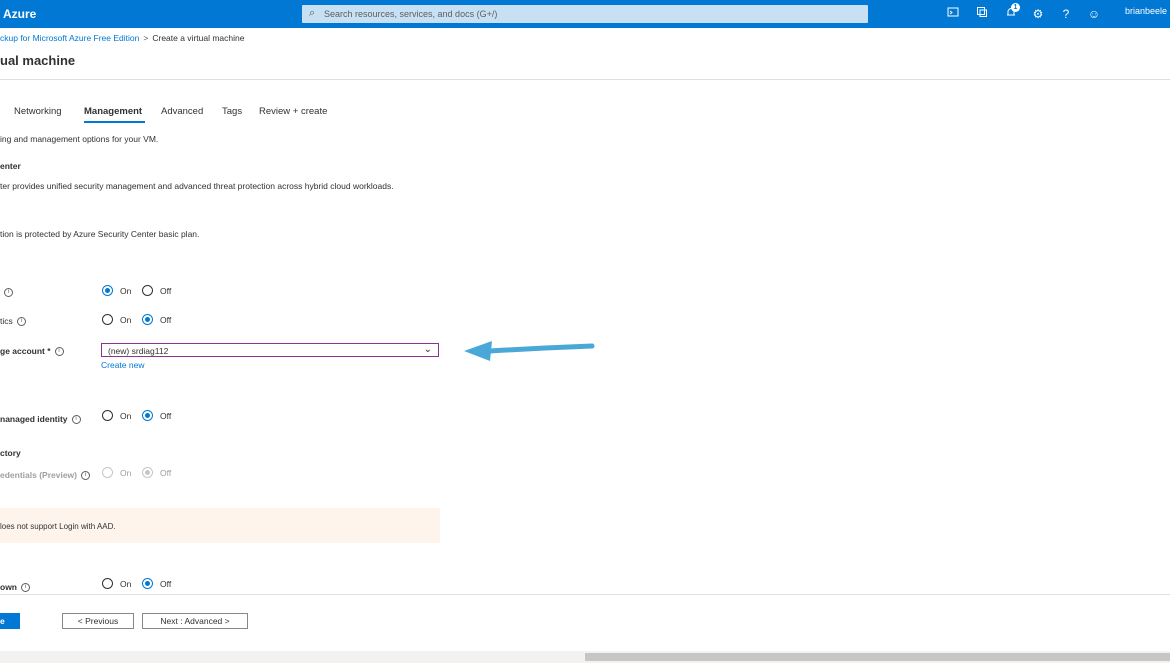 The height and width of the screenshot is (663, 1170). I want to click on create-new-link: Create new, so click(122, 365).